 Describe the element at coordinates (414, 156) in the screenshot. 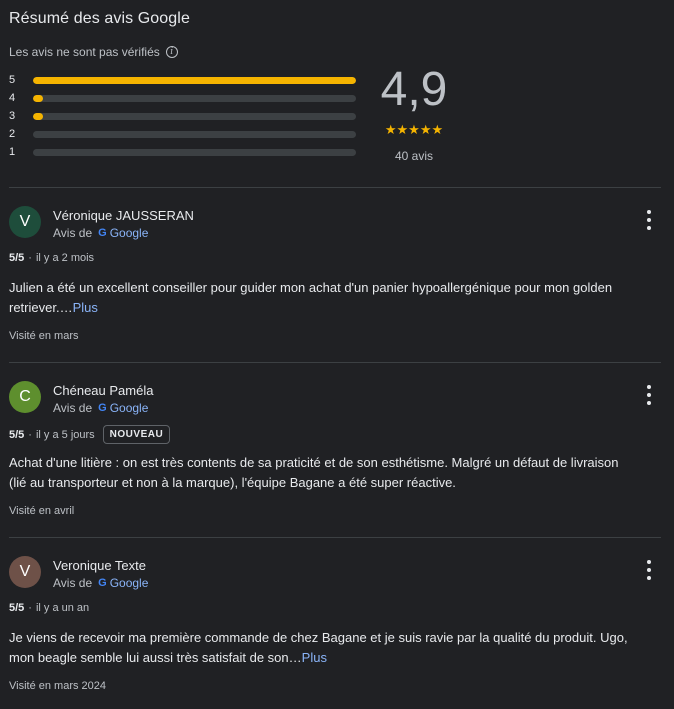

I see `review-count: 40 avis` at that location.